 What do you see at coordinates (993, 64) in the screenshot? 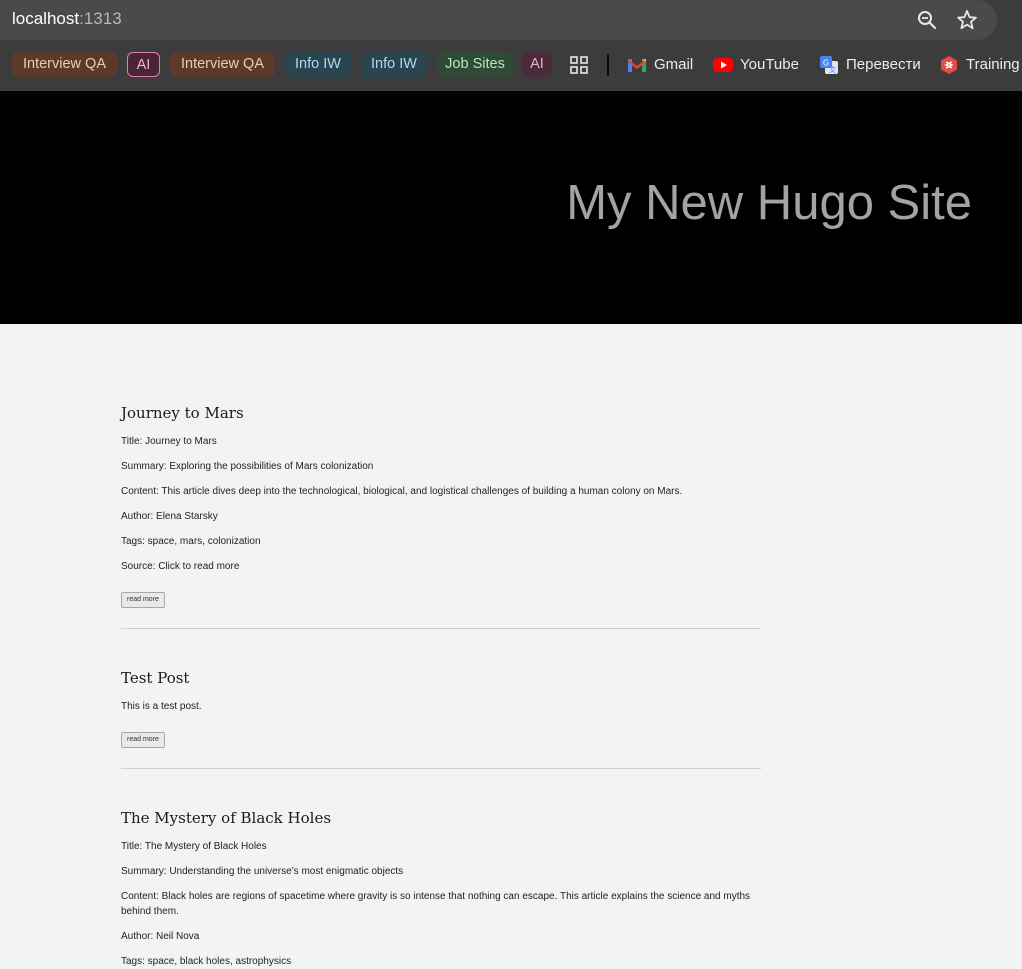
I see `bookmark-training-label: Training` at bounding box center [993, 64].